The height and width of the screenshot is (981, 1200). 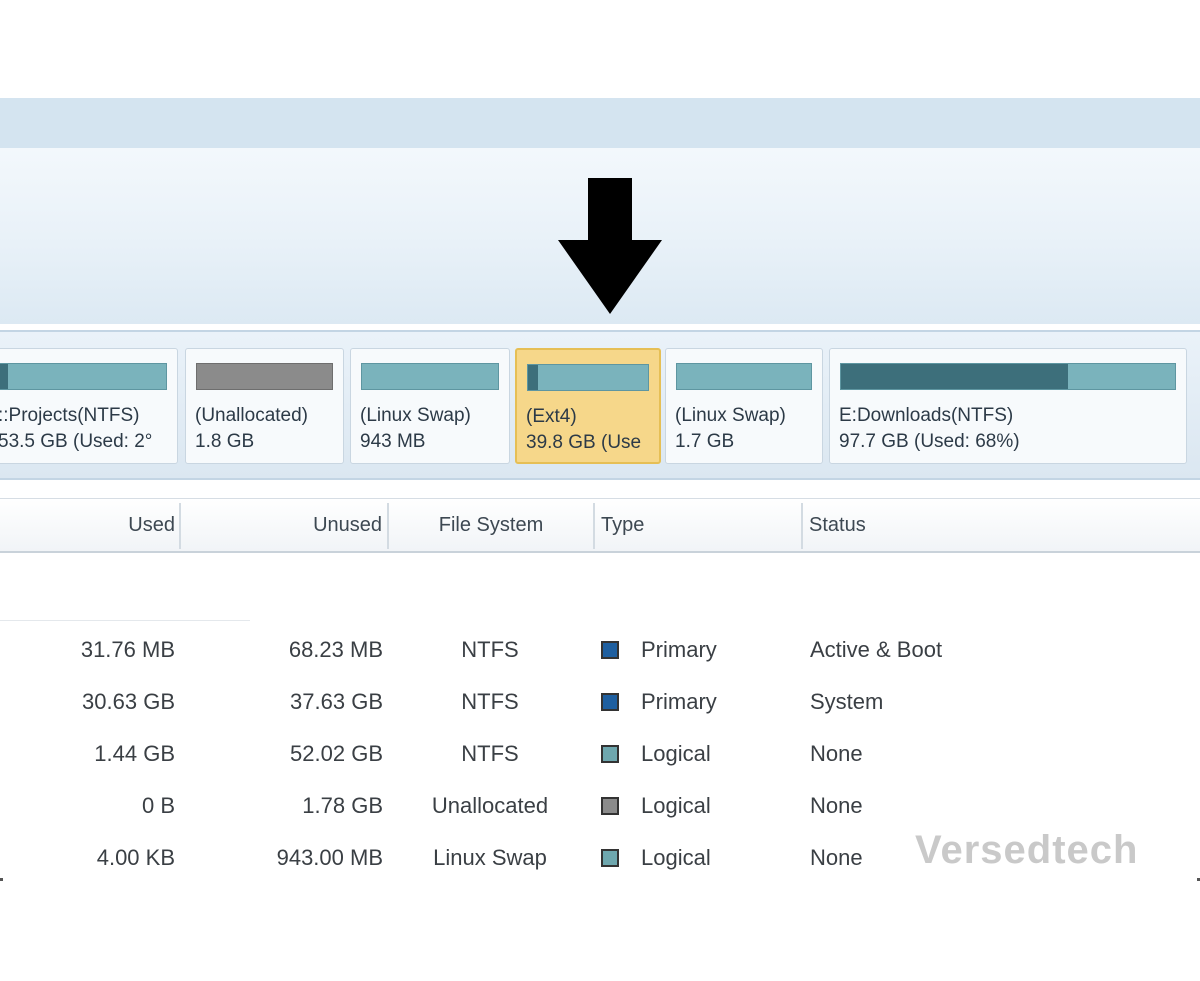 What do you see at coordinates (876, 649) in the screenshot?
I see `cell-status: Active & Boot` at bounding box center [876, 649].